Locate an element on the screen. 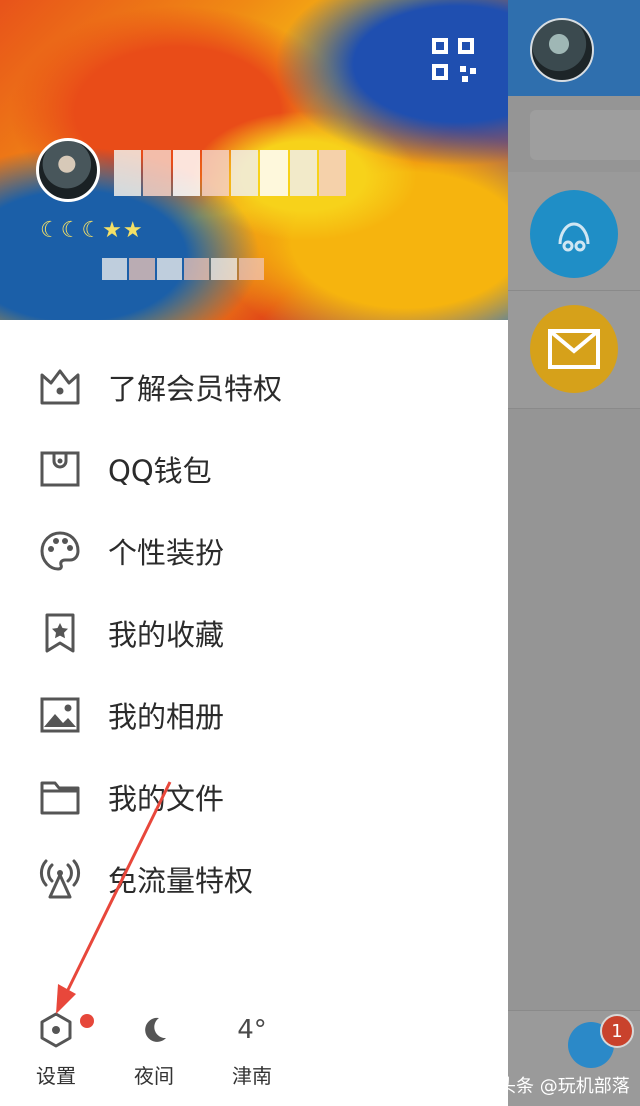 This screenshot has width=640, height=1106. menu-label: 我的文件 is located at coordinates (166, 799).